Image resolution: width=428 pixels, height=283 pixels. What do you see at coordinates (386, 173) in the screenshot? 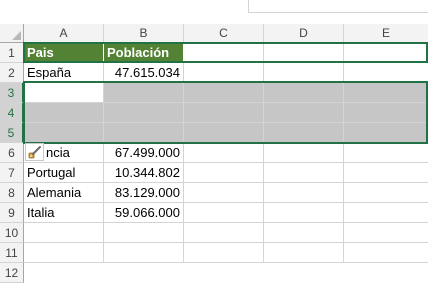
I see `cell-e7` at bounding box center [386, 173].